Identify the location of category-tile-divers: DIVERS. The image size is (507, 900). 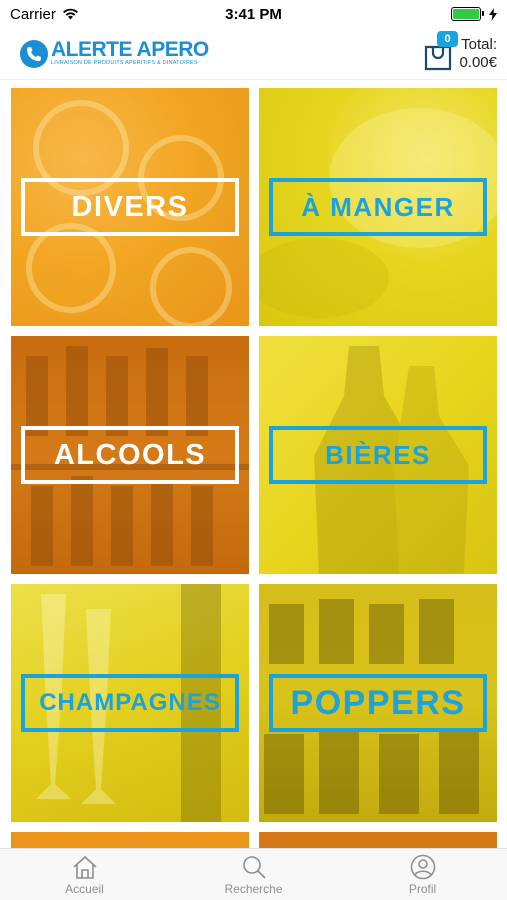
(130, 207).